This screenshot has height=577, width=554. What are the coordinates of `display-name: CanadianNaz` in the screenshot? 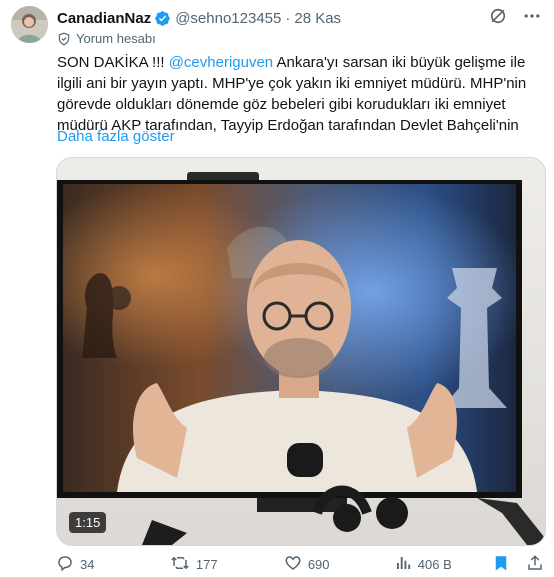 It's located at (104, 18).